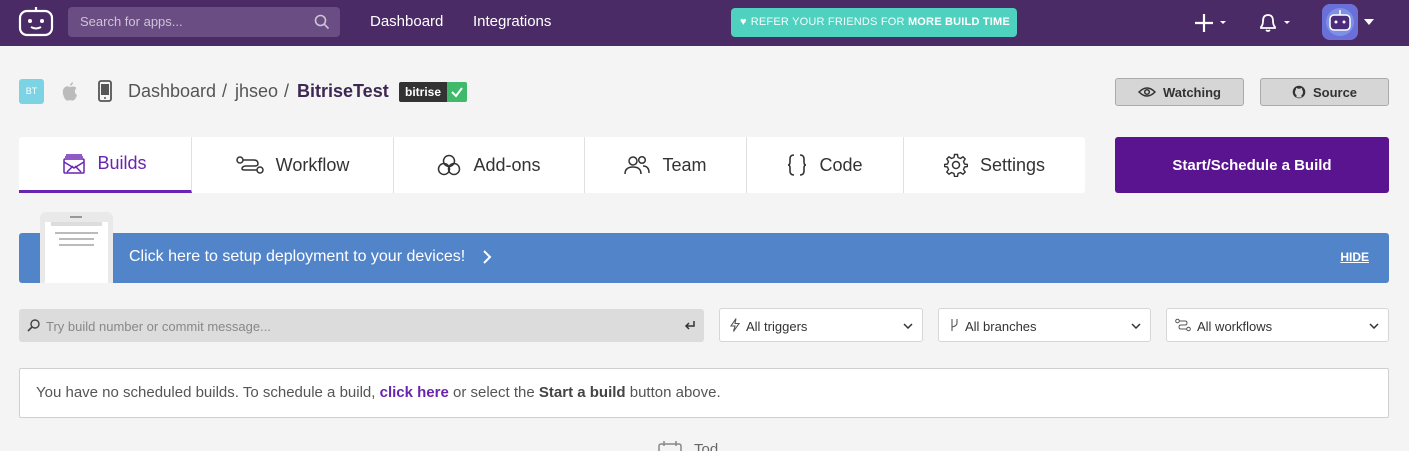 The height and width of the screenshot is (451, 1409). Describe the element at coordinates (954, 325) in the screenshot. I see `branch-icon` at that location.